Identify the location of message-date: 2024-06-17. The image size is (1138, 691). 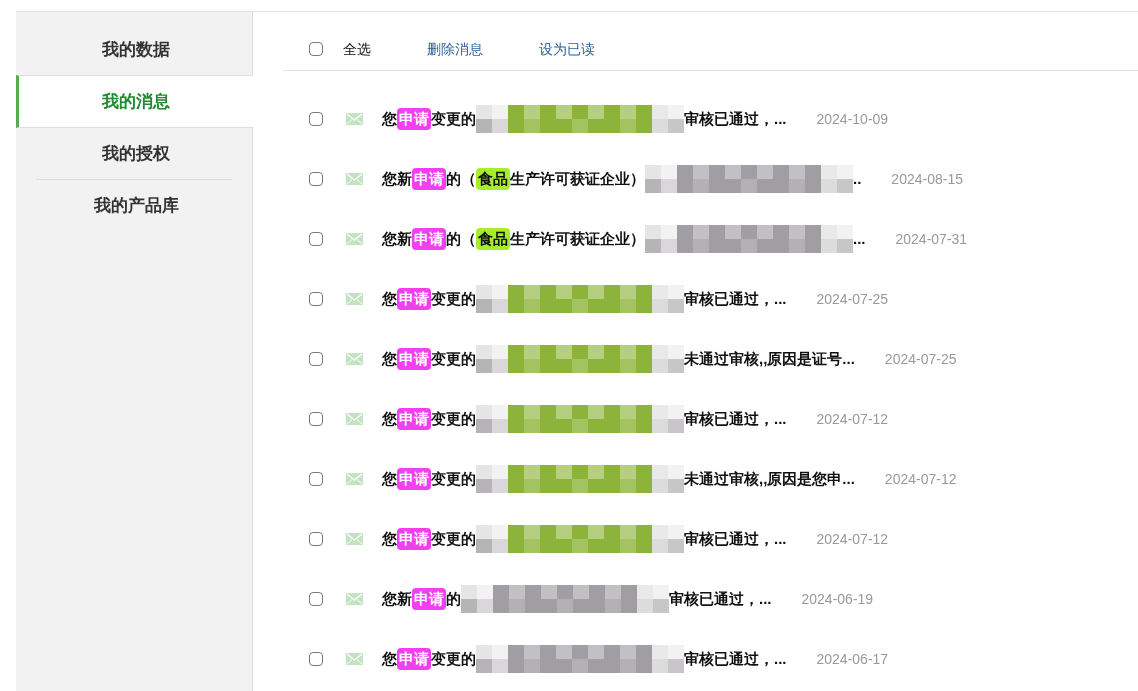
(852, 659).